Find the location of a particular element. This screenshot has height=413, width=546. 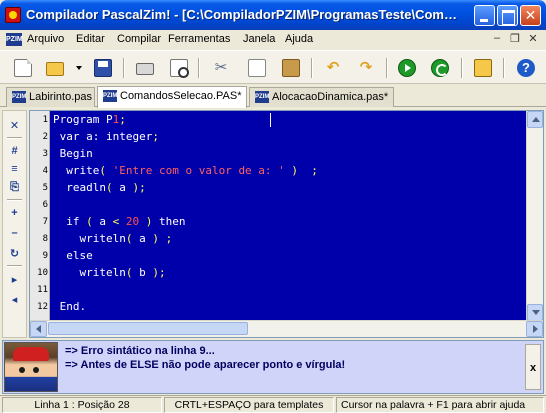

code-line: writeln( b ); is located at coordinates (109, 272).